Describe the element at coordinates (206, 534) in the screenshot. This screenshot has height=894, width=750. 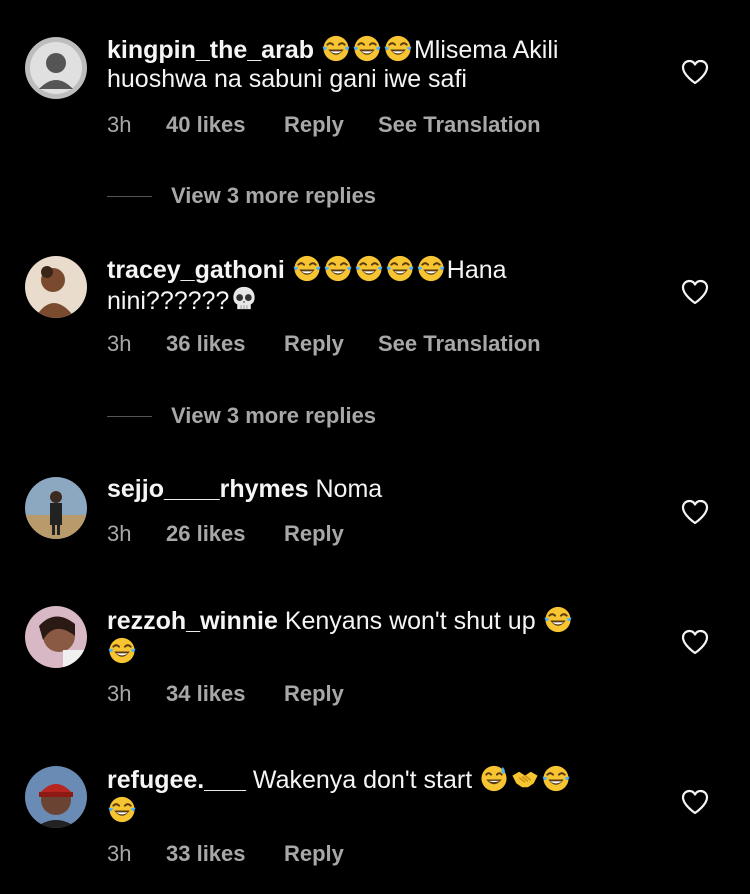
I see `likes-count: 26 likes` at that location.